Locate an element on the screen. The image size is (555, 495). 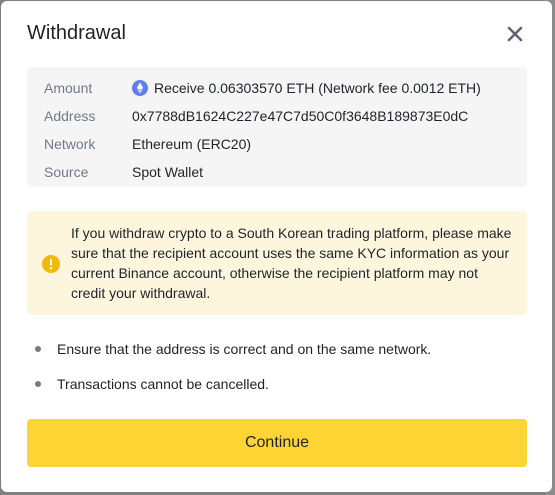
address-label: Address is located at coordinates (70, 116).